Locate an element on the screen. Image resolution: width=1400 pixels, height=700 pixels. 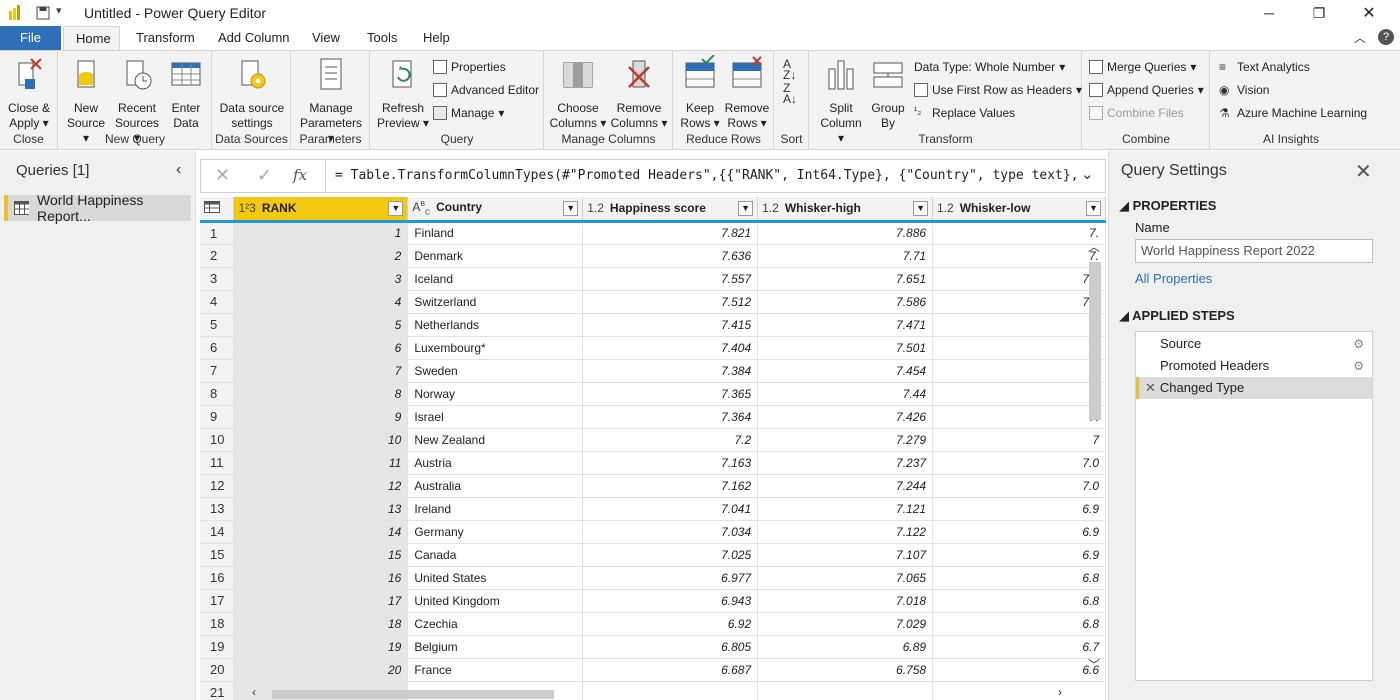
manage-query-button: Manage ▾ is located at coordinates (468, 113).